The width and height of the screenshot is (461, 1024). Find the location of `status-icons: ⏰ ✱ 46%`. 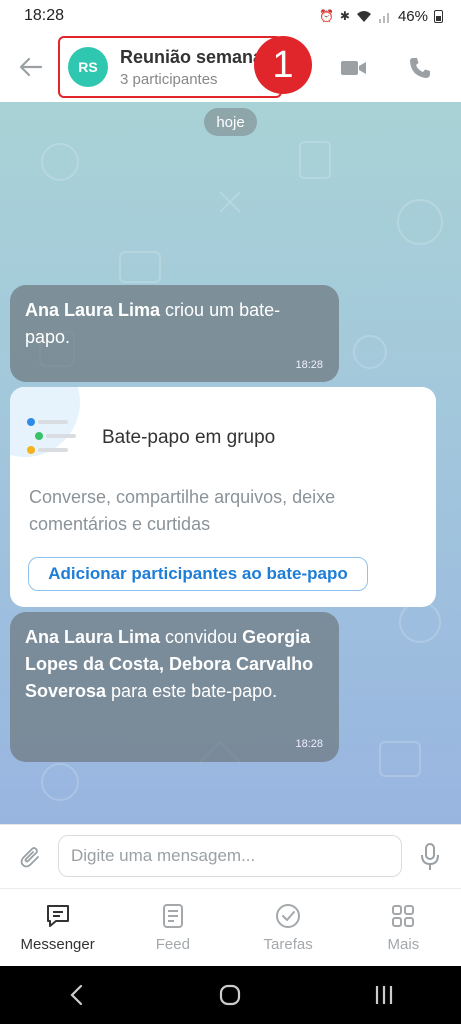

status-icons: ⏰ ✱ 46% is located at coordinates (381, 16).